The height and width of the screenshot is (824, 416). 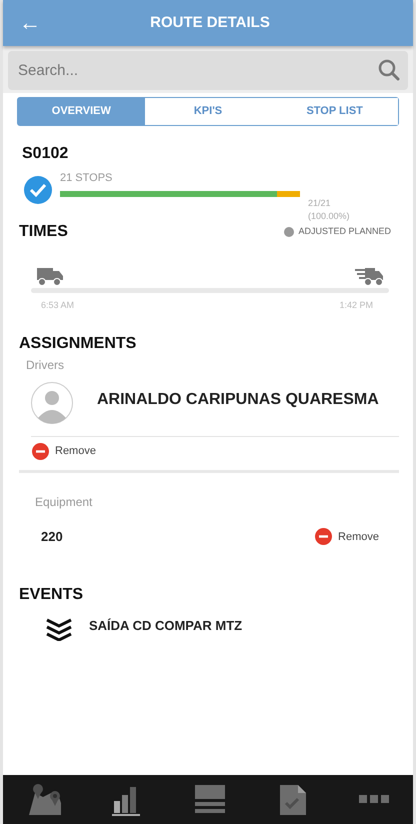 I want to click on avatar-icon, so click(x=52, y=403).